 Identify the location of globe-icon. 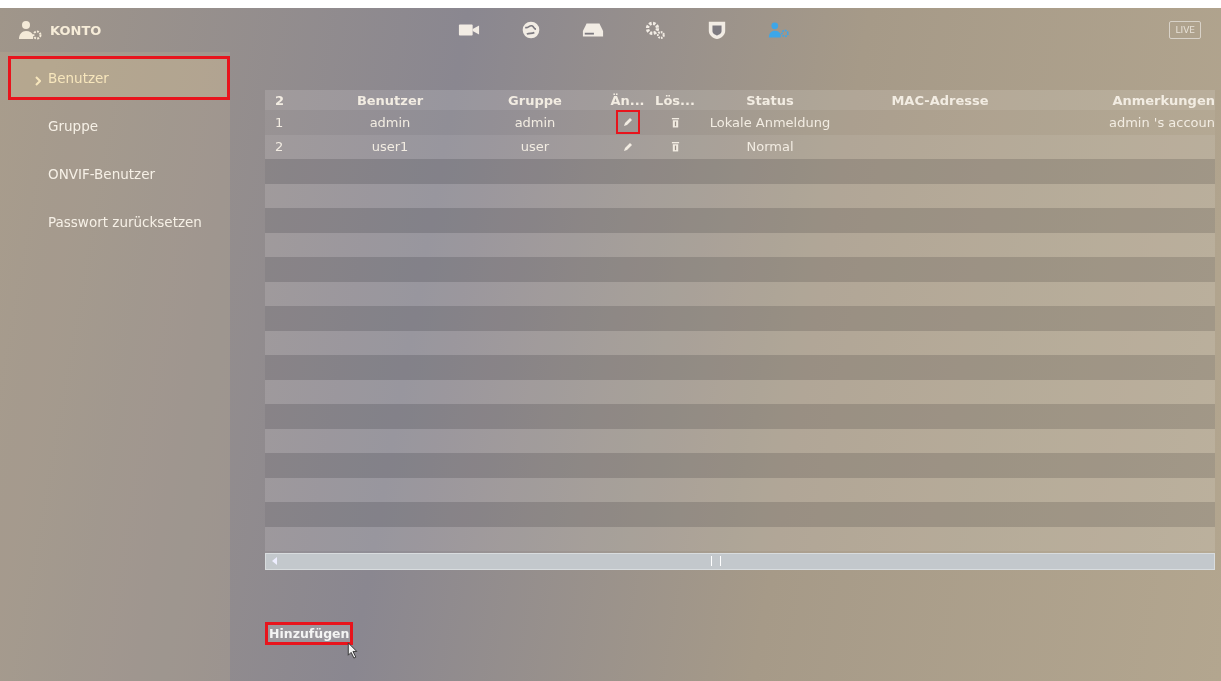
(531, 30).